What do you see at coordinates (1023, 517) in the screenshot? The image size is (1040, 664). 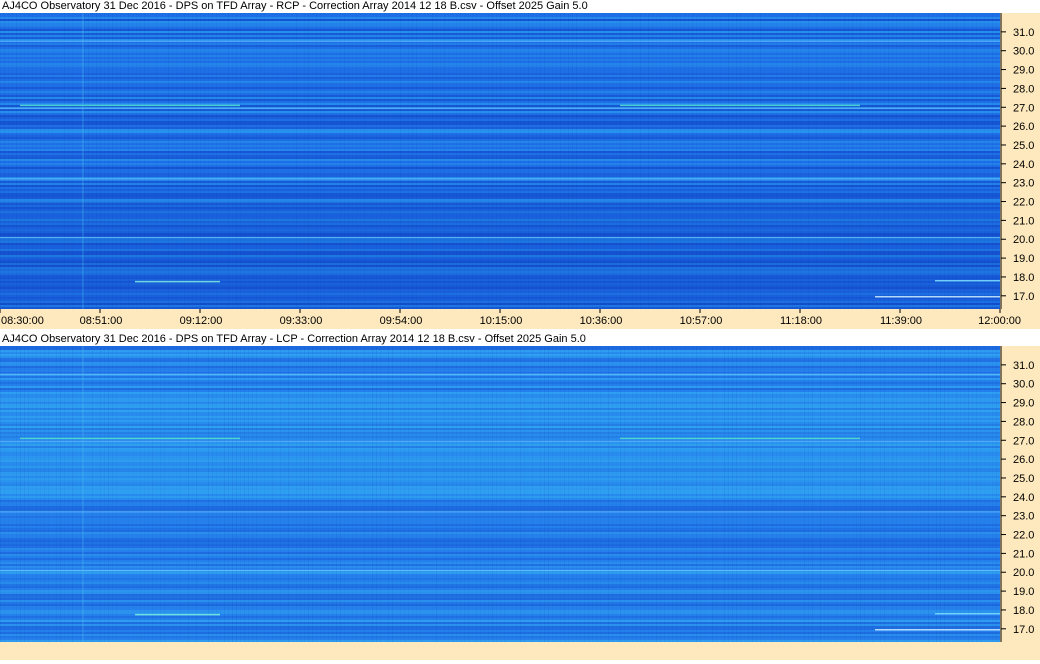 I see `y-tick-label: 23.0` at bounding box center [1023, 517].